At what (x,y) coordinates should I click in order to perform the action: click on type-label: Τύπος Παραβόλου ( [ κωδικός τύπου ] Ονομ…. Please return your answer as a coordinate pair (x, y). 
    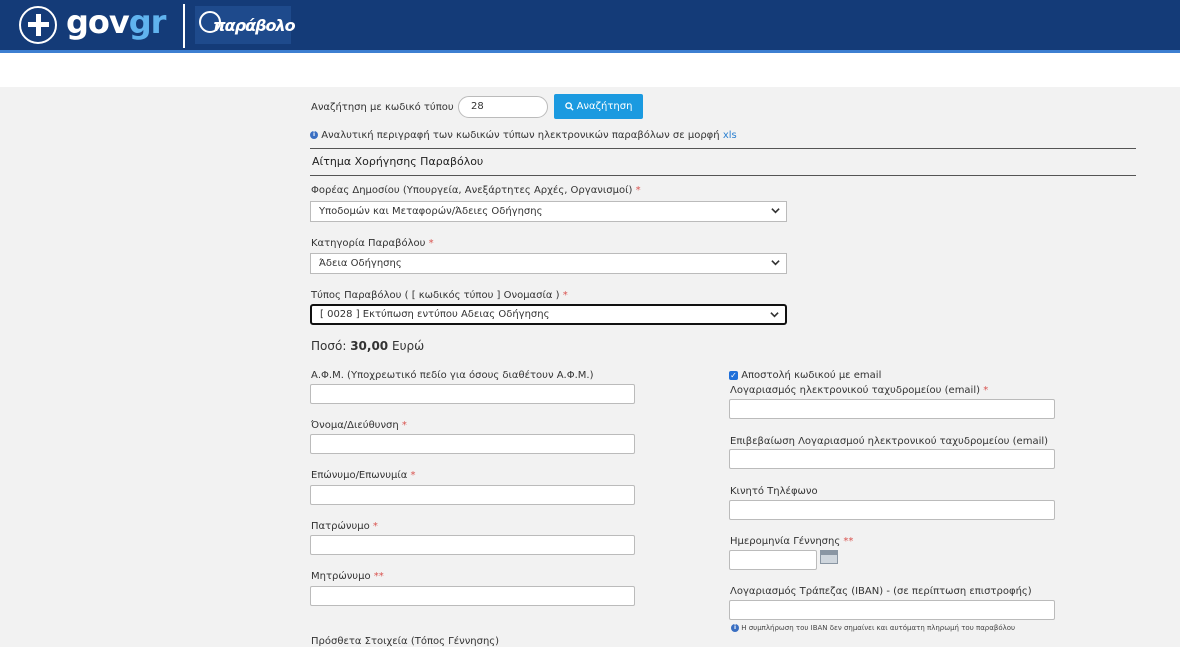
    Looking at the image, I should click on (439, 295).